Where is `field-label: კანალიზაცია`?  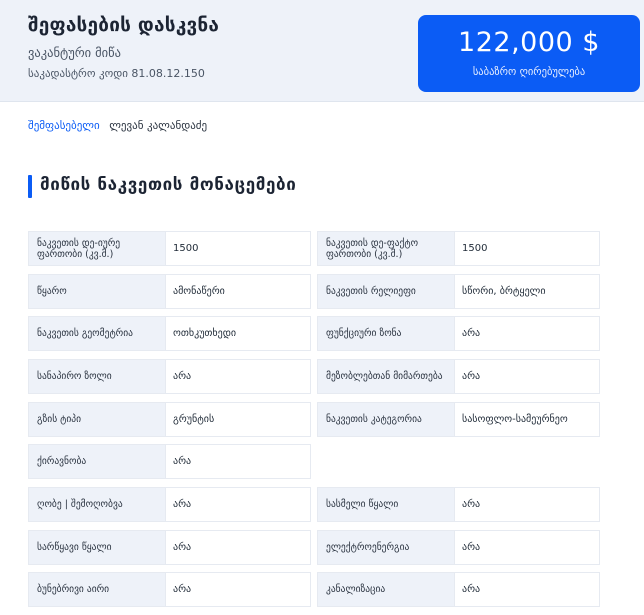
field-label: კანალიზაცია is located at coordinates (385, 589).